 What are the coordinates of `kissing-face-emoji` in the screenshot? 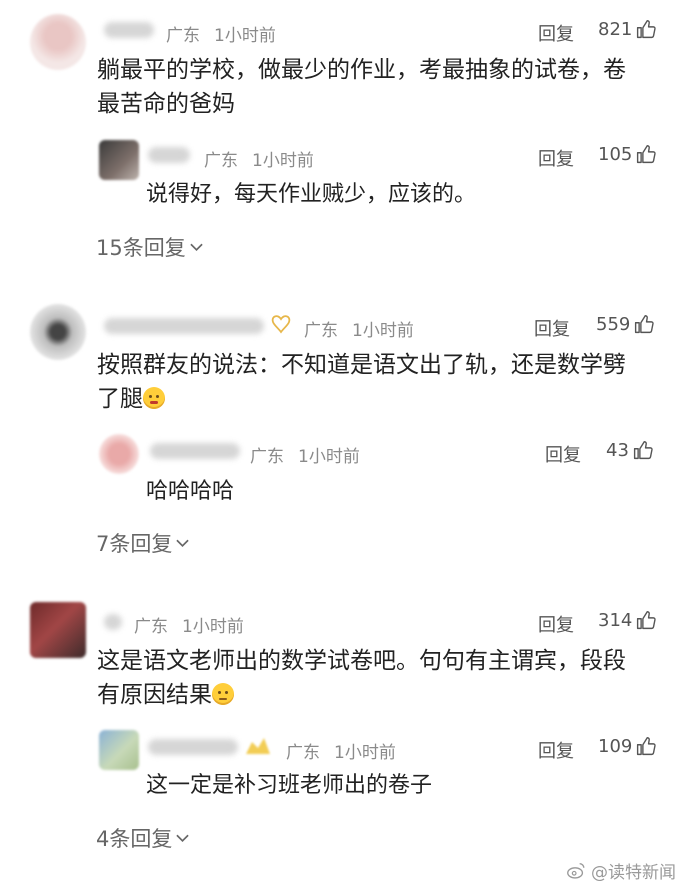 It's located at (154, 398).